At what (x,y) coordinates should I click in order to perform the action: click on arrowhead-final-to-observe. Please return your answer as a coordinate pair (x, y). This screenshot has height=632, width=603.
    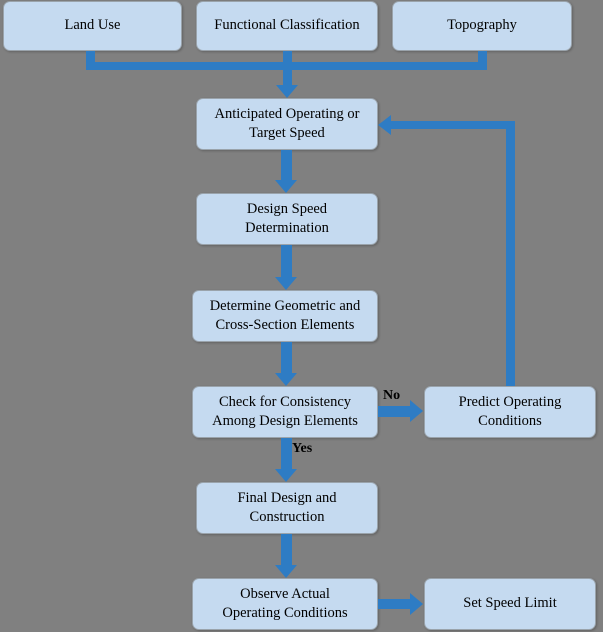
    Looking at the image, I should click on (286, 571).